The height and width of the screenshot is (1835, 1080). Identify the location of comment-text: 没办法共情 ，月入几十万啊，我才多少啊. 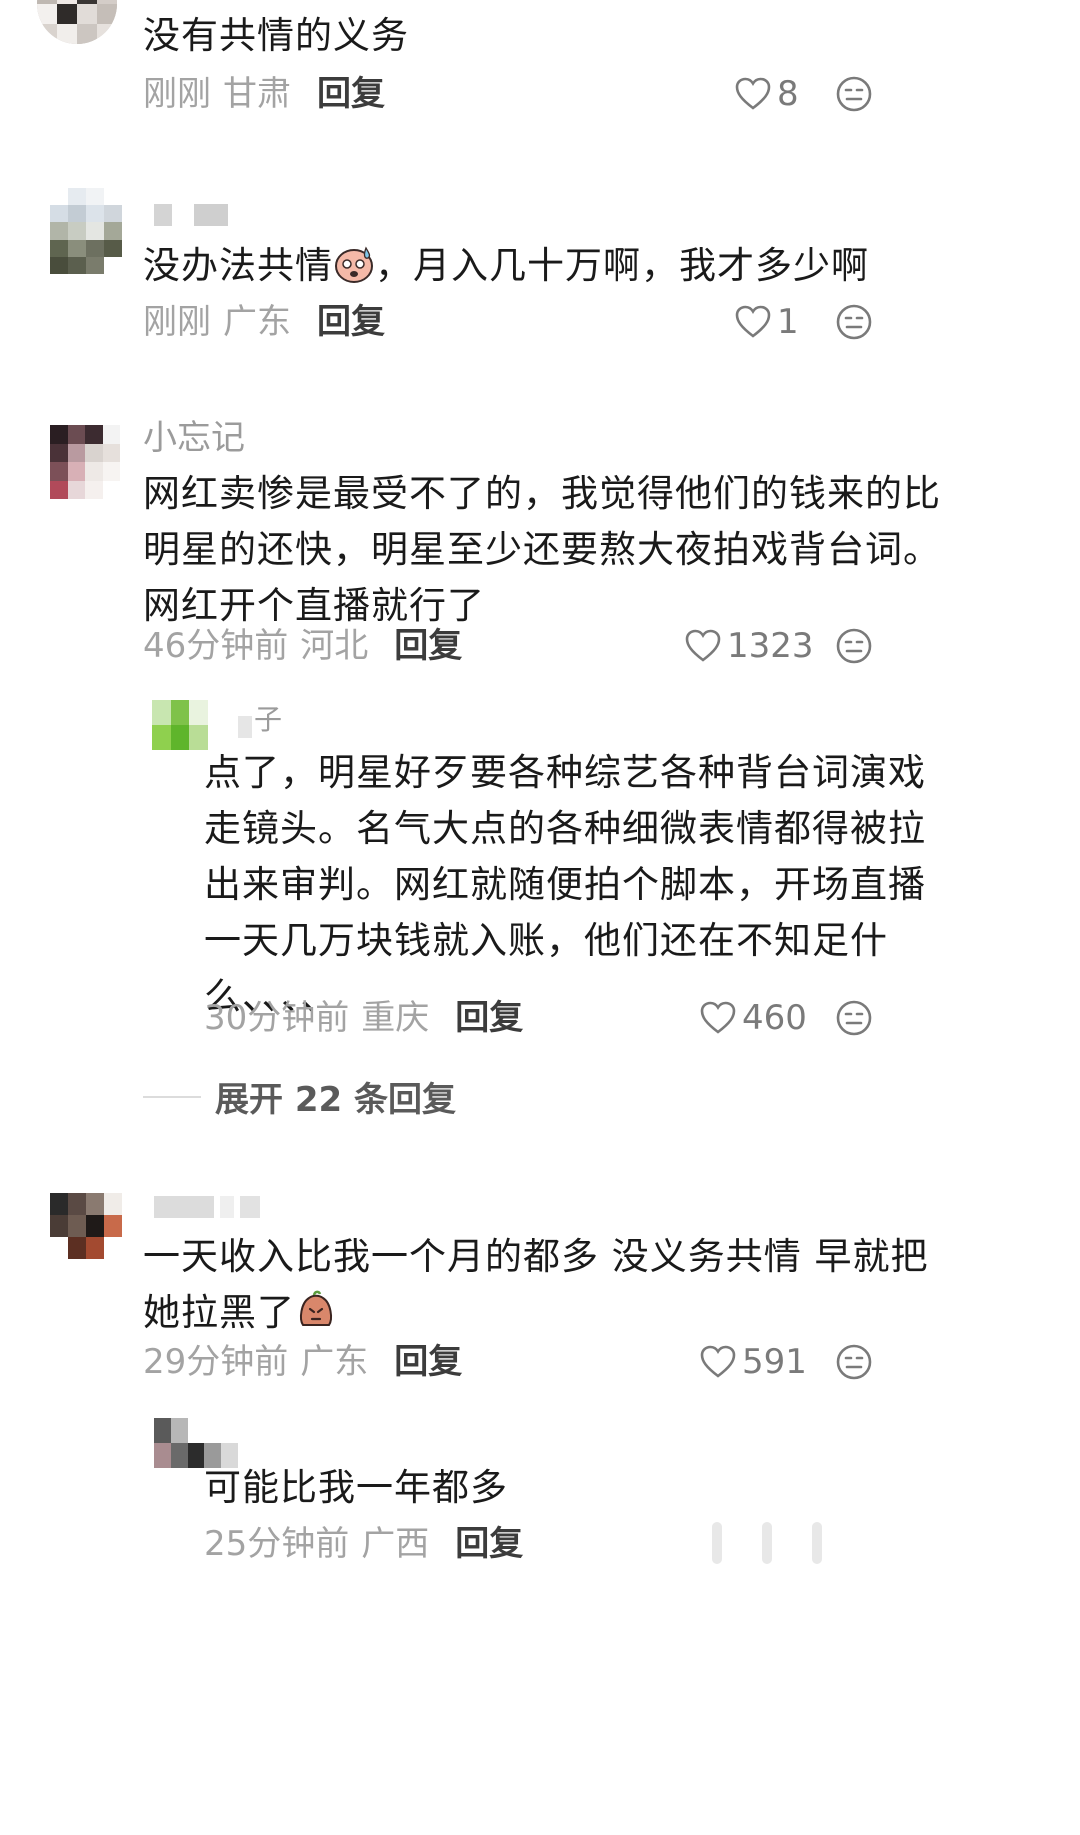
(506, 266).